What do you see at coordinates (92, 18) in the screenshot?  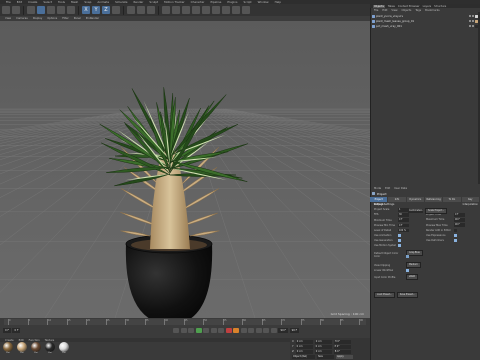 I see `viewport-menu-prorender: ProRender` at bounding box center [92, 18].